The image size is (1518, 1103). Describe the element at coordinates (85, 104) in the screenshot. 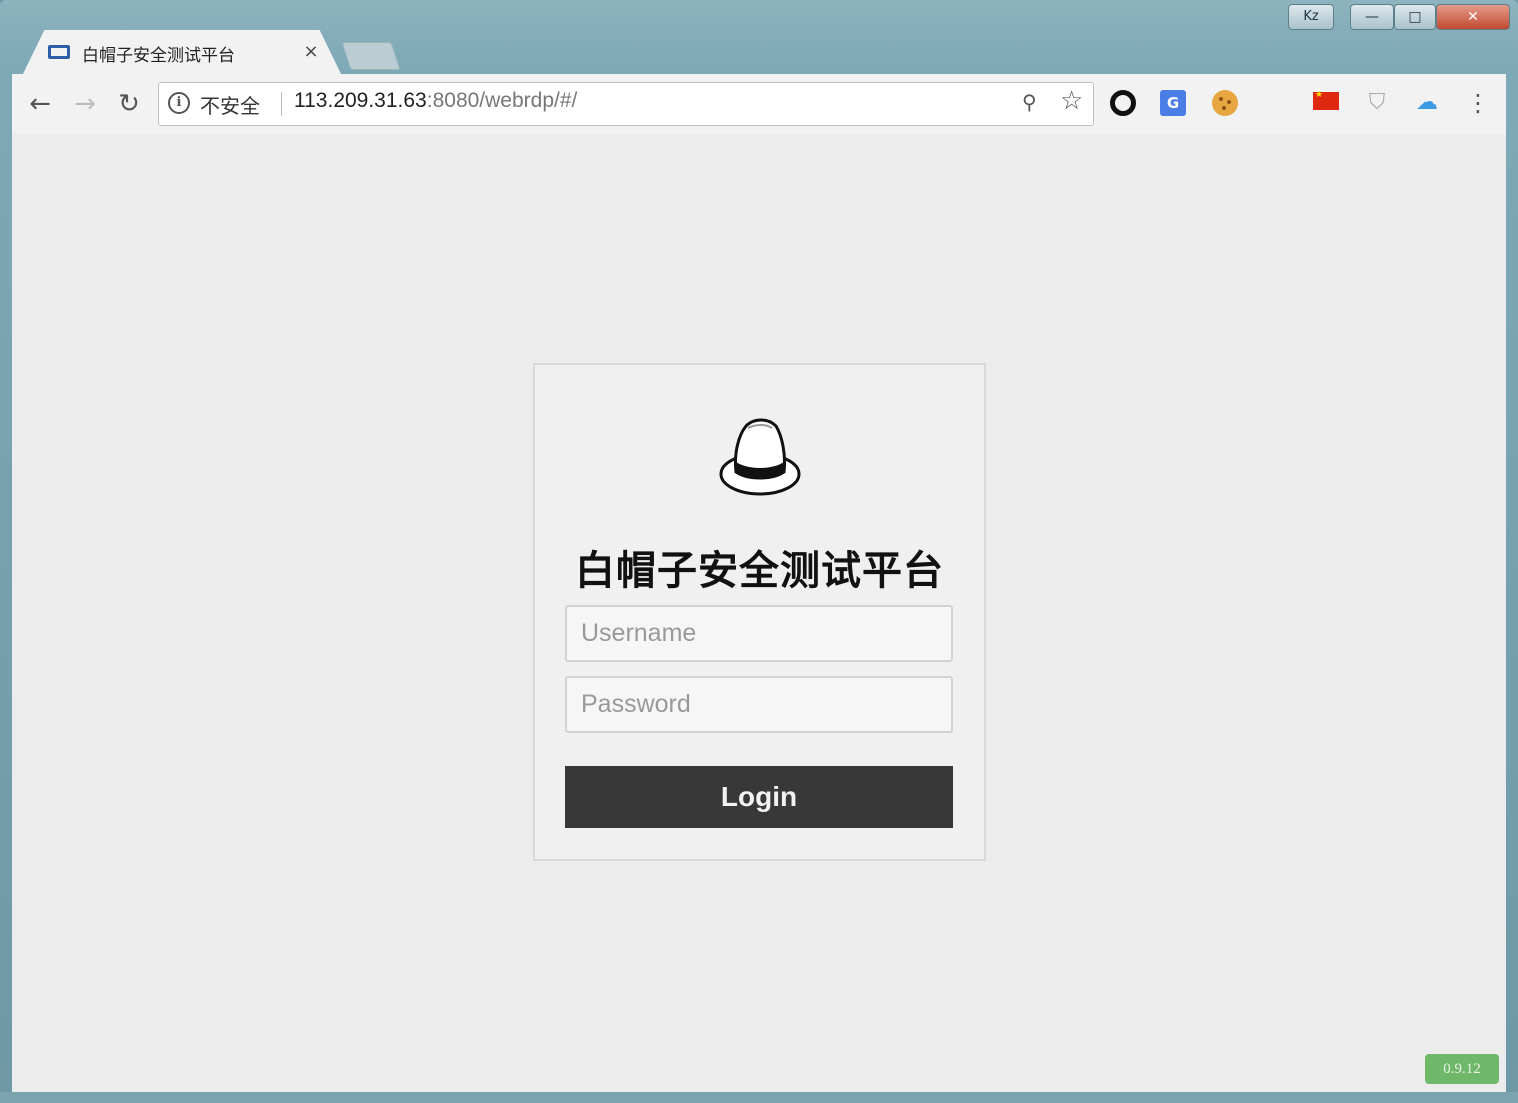

I see `forward-icon: →` at that location.